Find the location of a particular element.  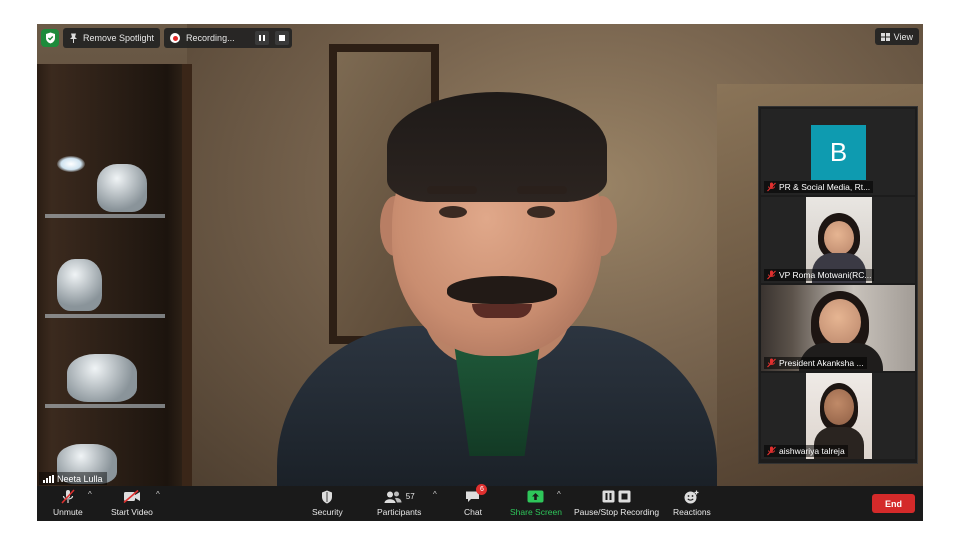

shield-icon is located at coordinates (327, 496).